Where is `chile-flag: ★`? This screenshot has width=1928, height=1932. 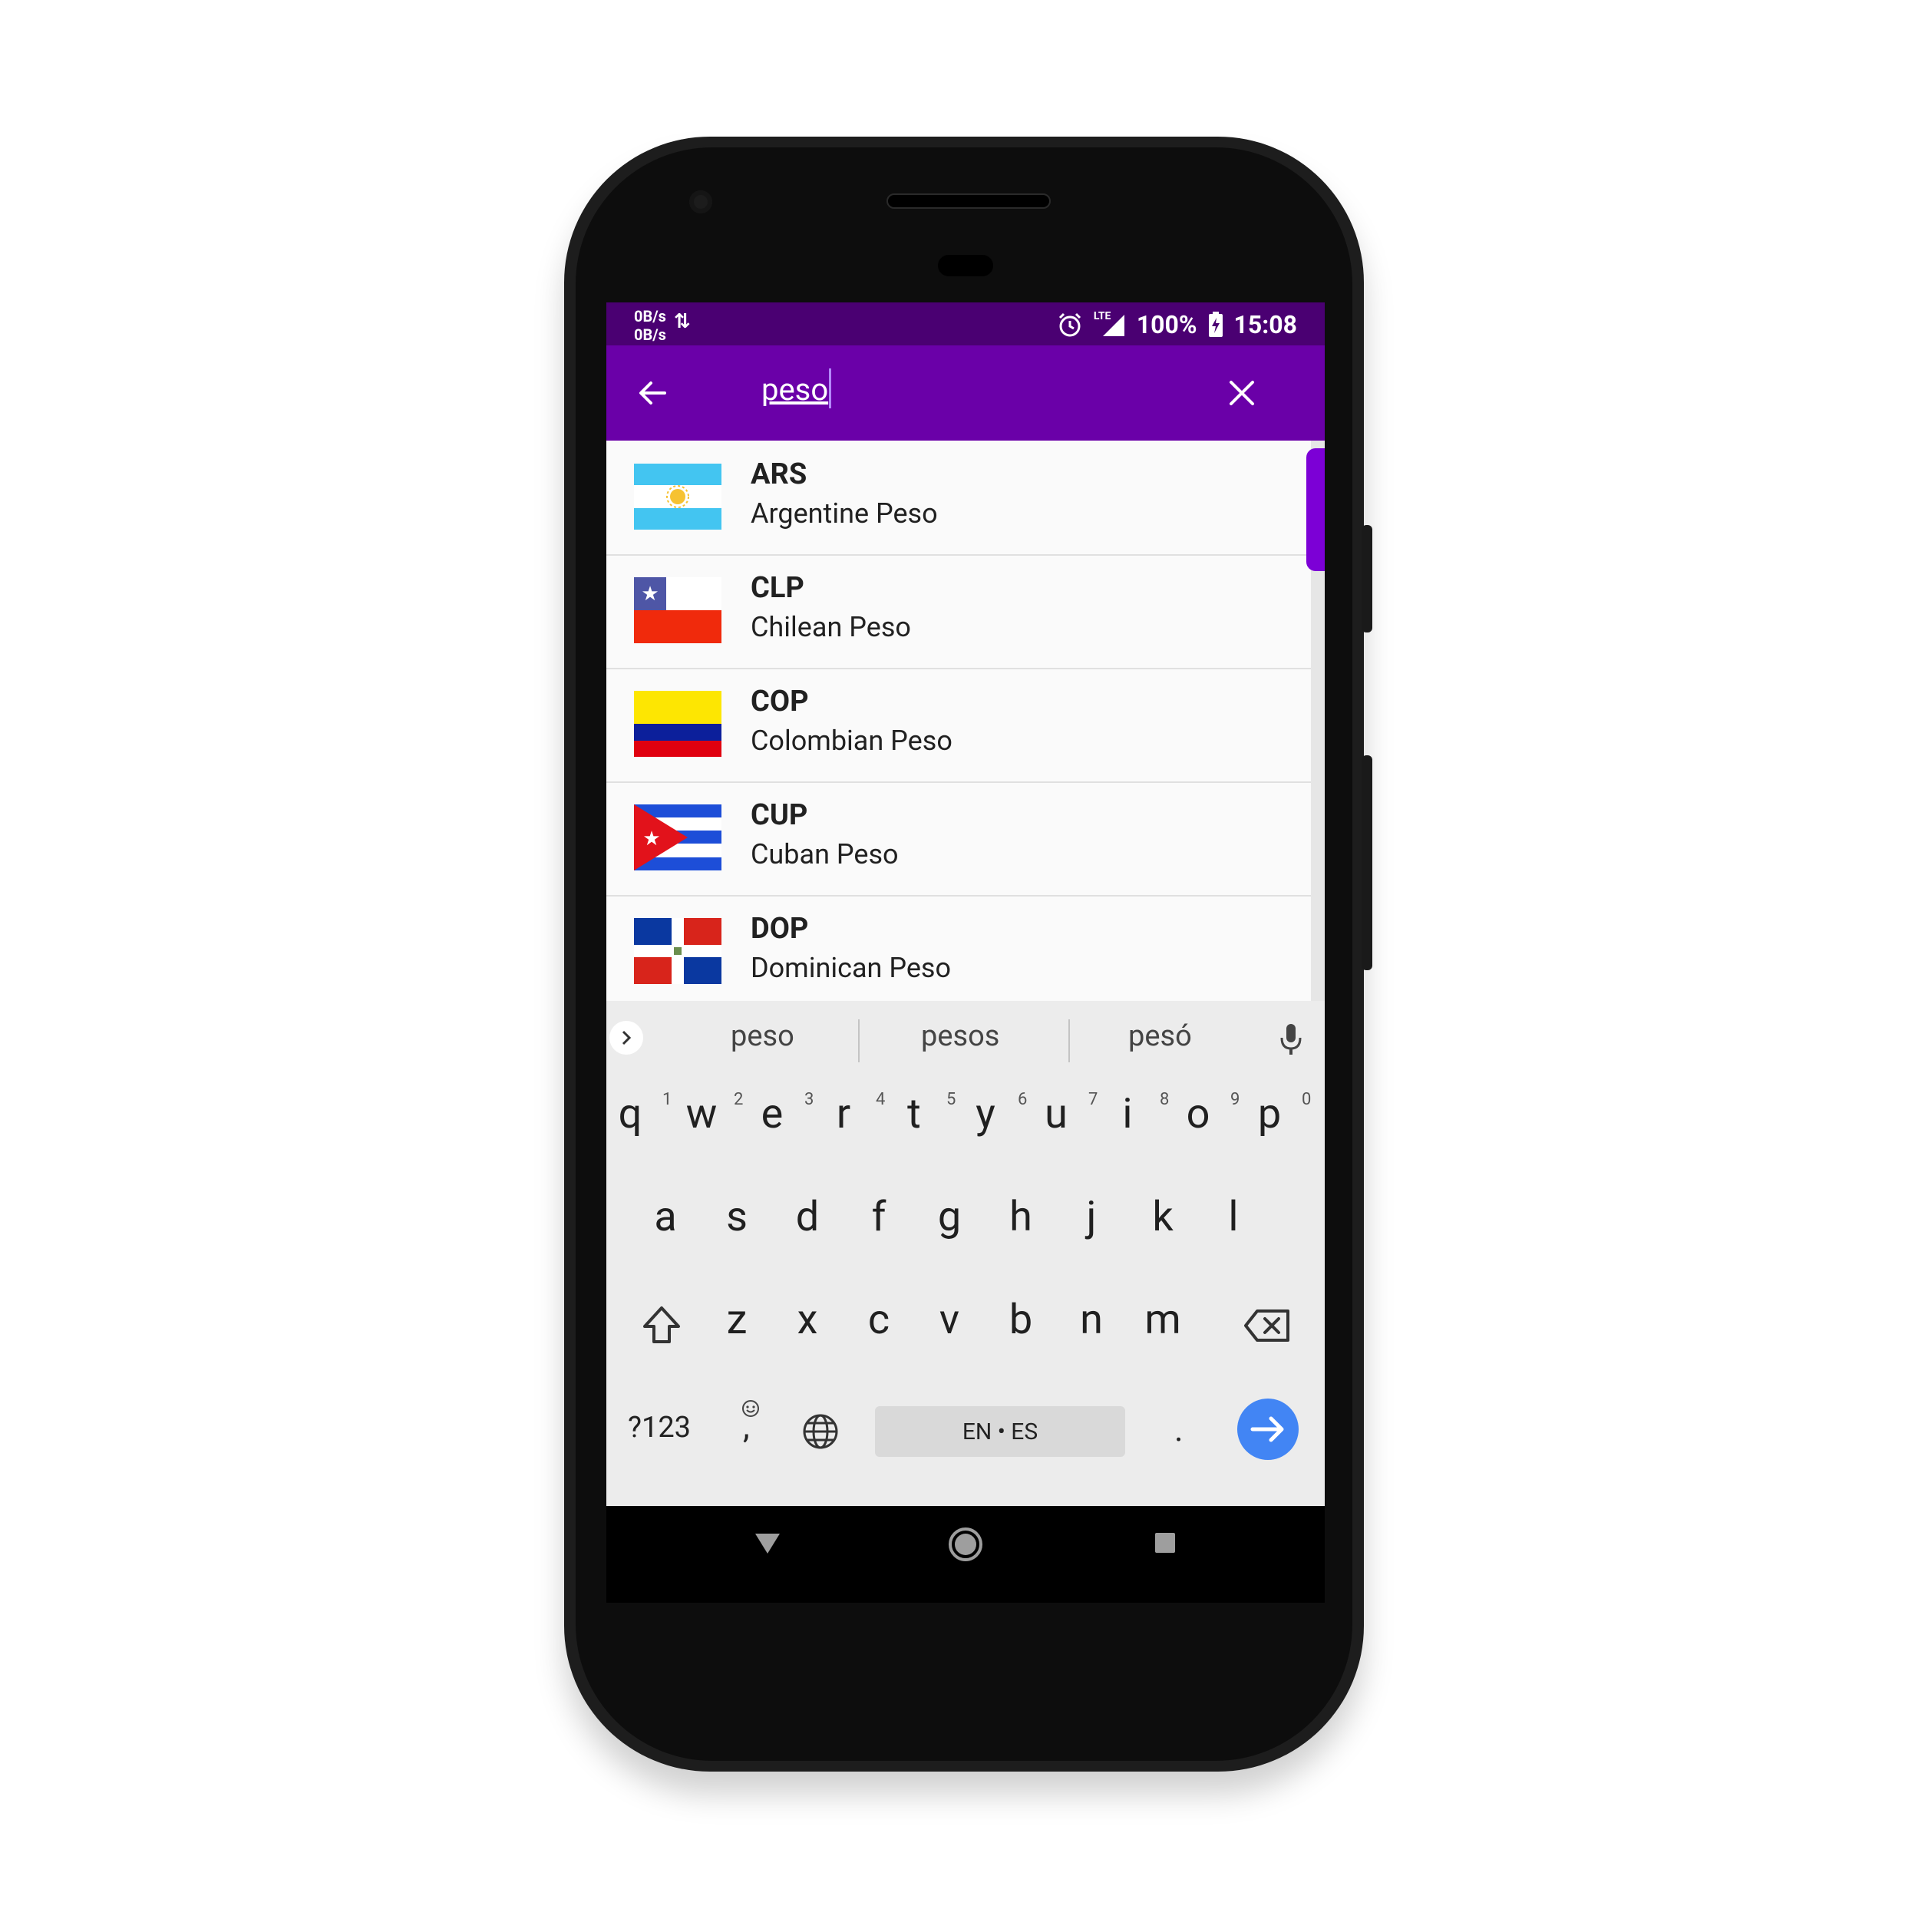 chile-flag: ★ is located at coordinates (677, 610).